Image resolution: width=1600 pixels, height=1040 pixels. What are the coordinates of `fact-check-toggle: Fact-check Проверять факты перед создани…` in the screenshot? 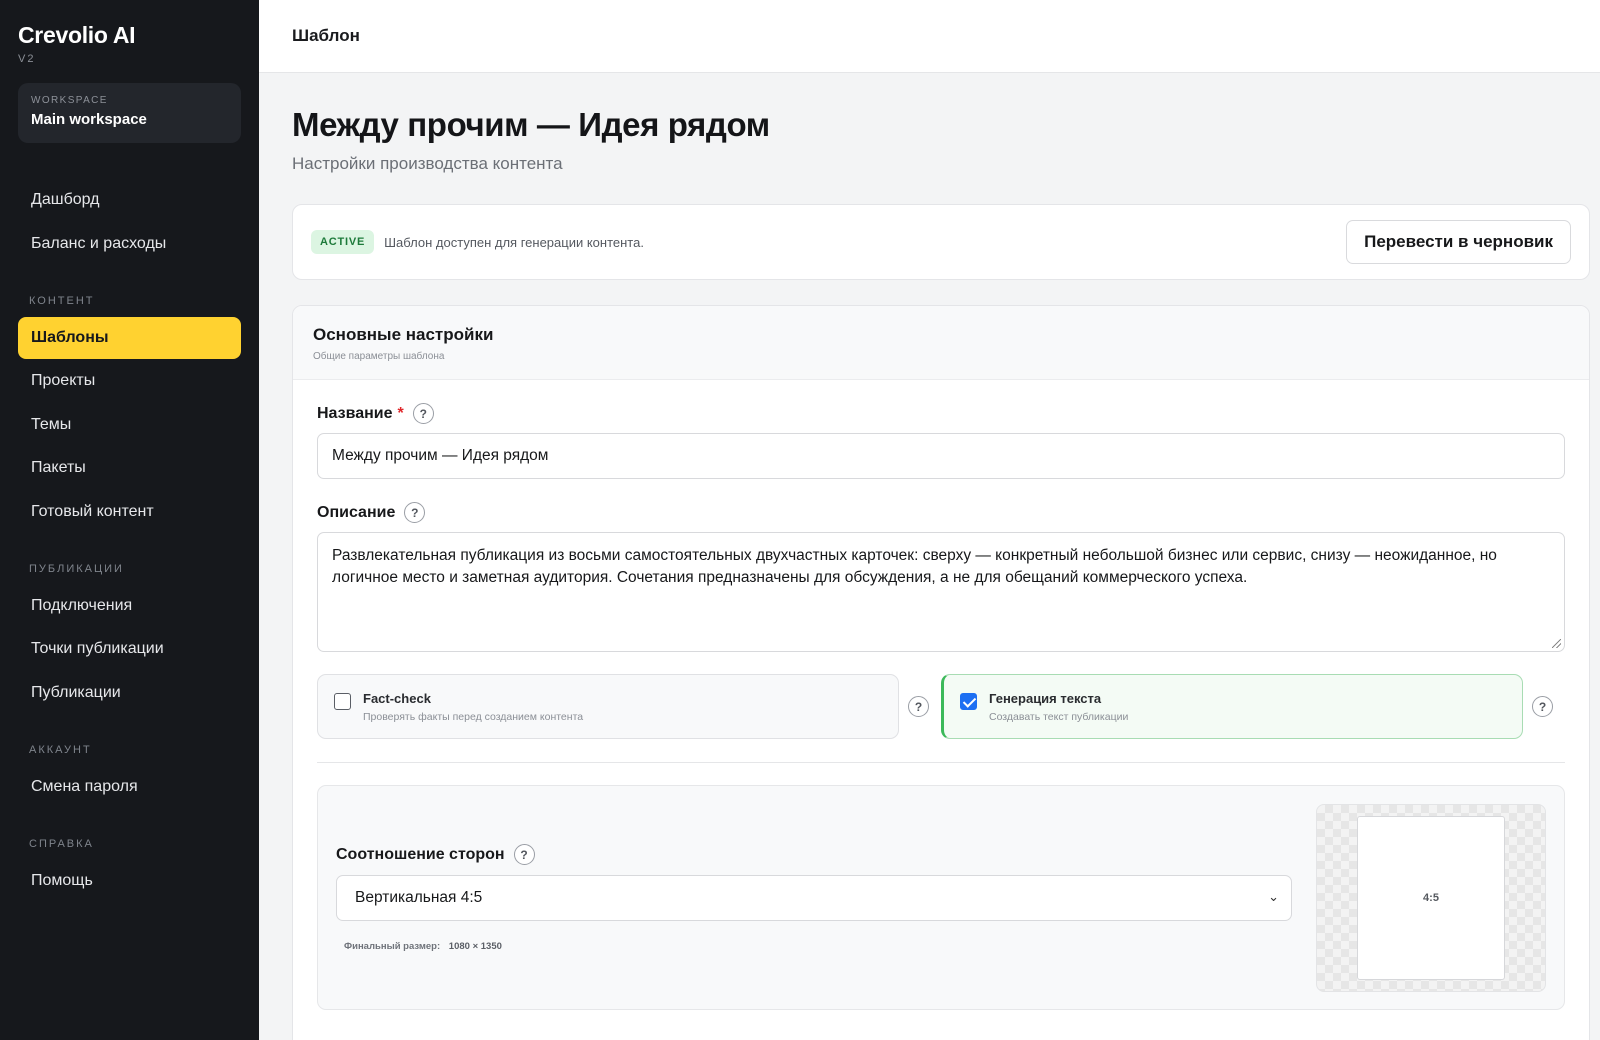 It's located at (608, 706).